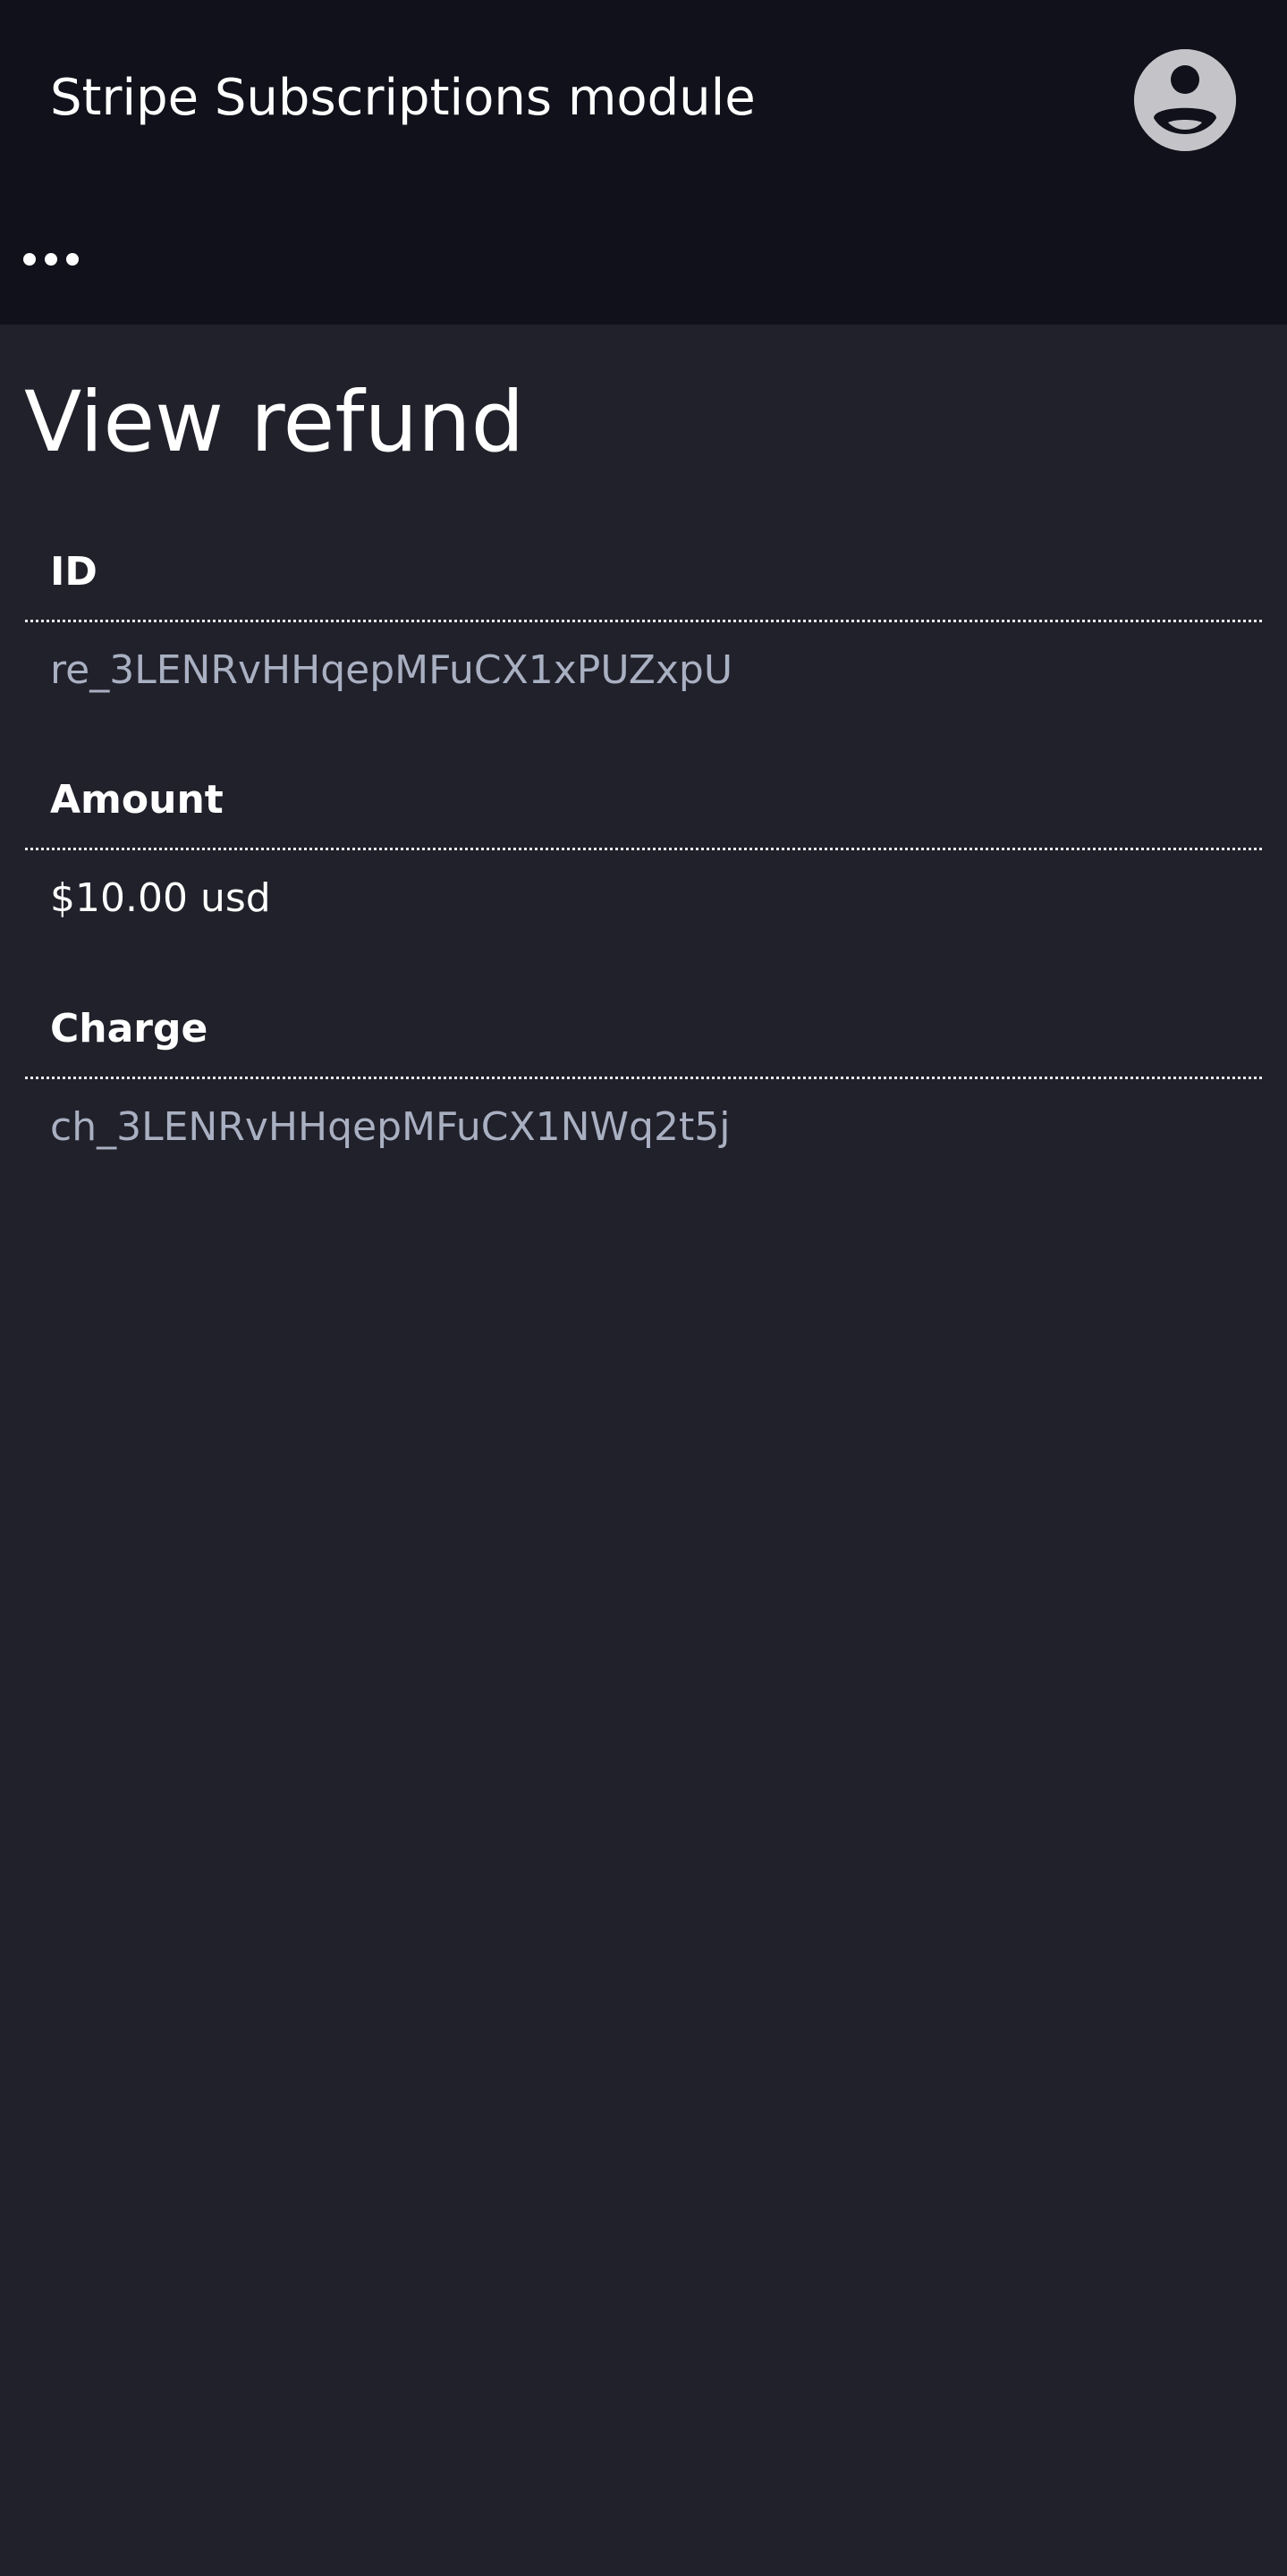  What do you see at coordinates (390, 1127) in the screenshot?
I see `refund-charge-value: ch_3LENRvHHqepMFuCX1NWq2t5j` at bounding box center [390, 1127].